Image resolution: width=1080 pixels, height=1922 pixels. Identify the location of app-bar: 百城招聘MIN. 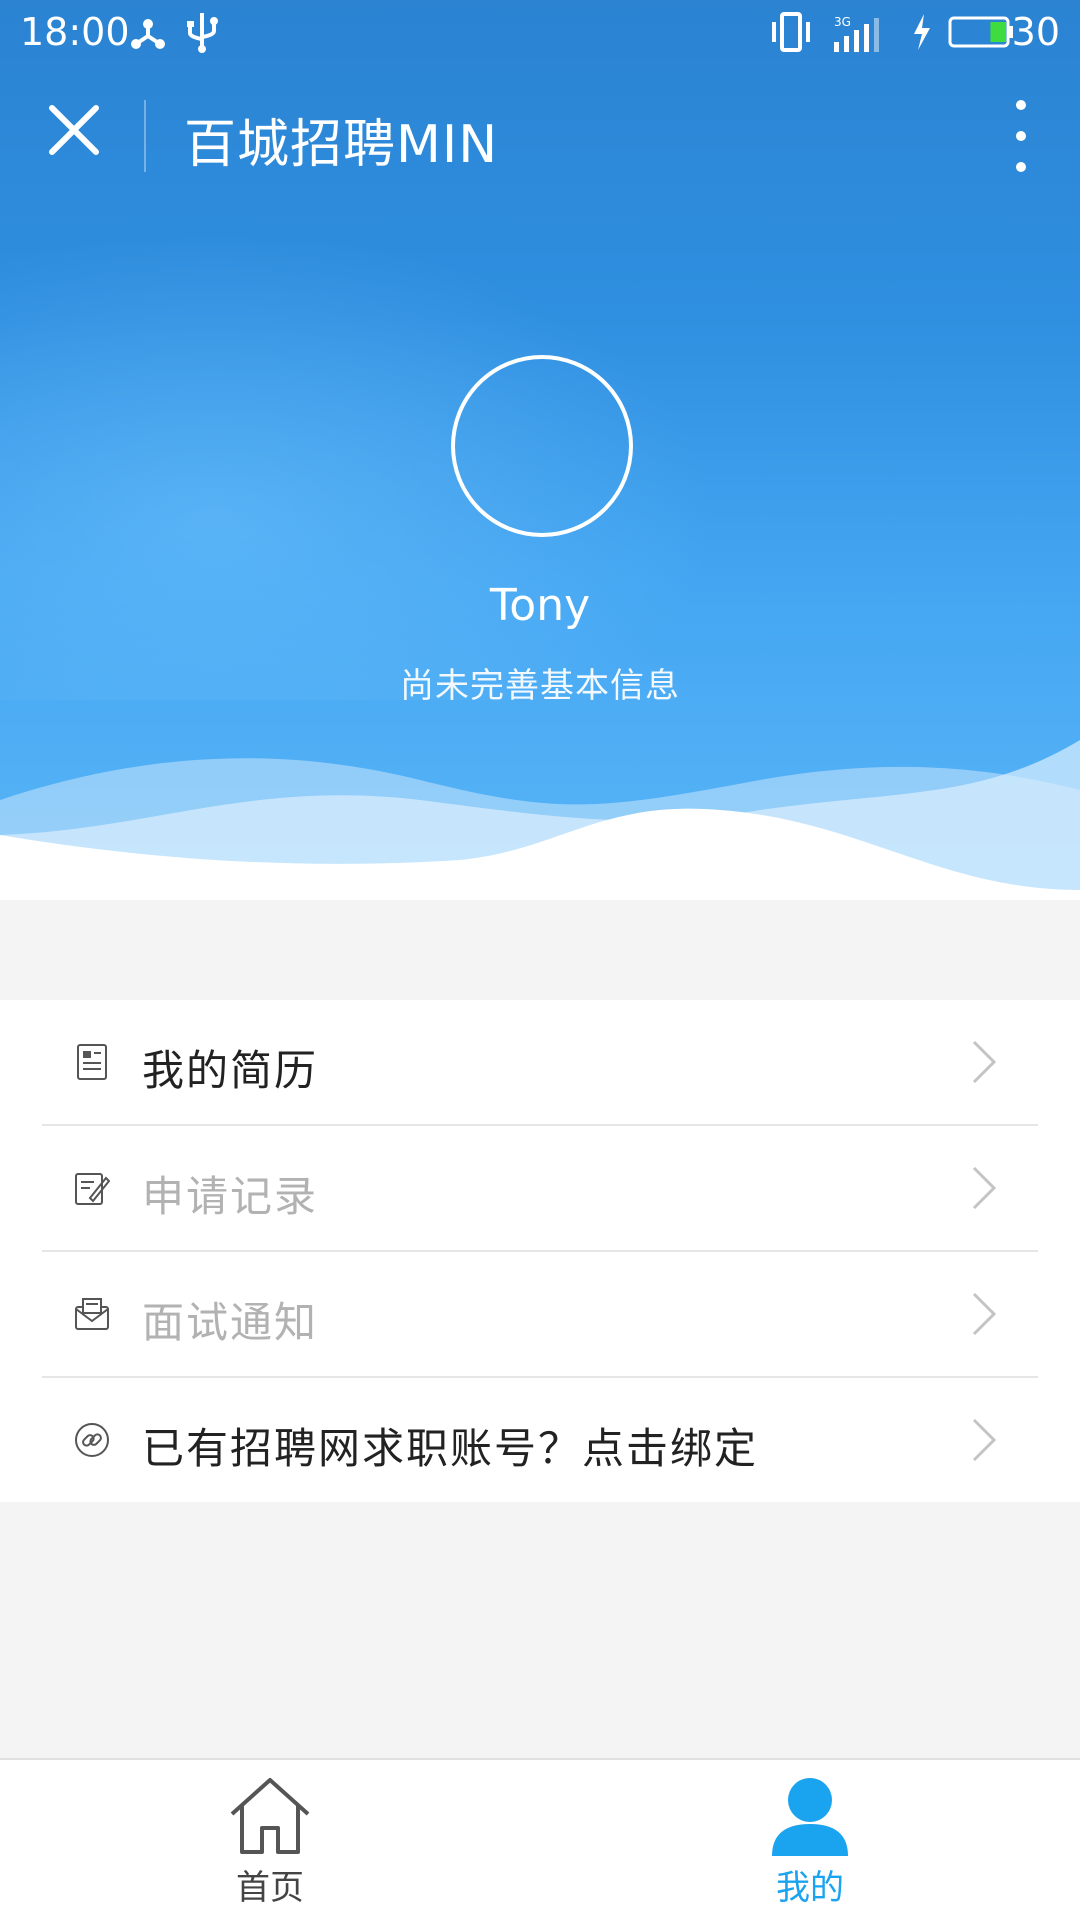
(540, 136).